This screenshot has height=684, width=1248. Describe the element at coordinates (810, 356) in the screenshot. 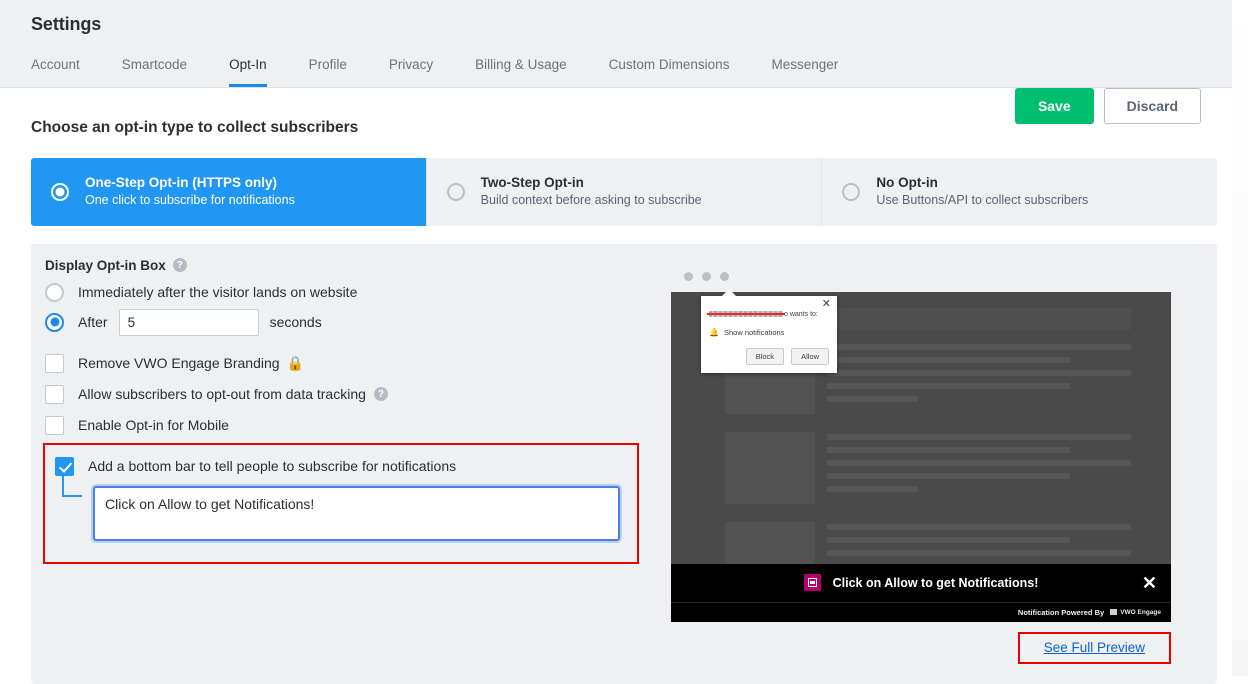

I see `allow-button: Allow` at that location.